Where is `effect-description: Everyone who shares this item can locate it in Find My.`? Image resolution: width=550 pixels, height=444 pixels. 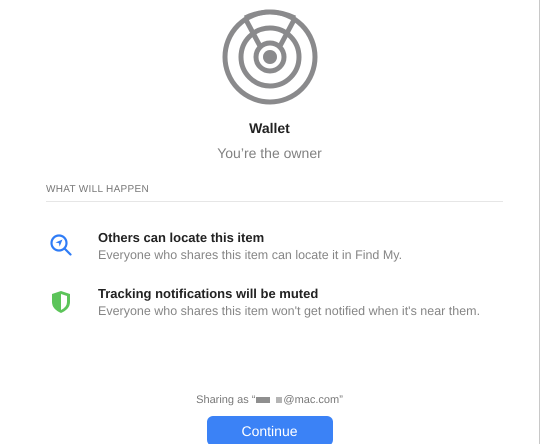 effect-description: Everyone who shares this item can locate it in Find My. is located at coordinates (251, 255).